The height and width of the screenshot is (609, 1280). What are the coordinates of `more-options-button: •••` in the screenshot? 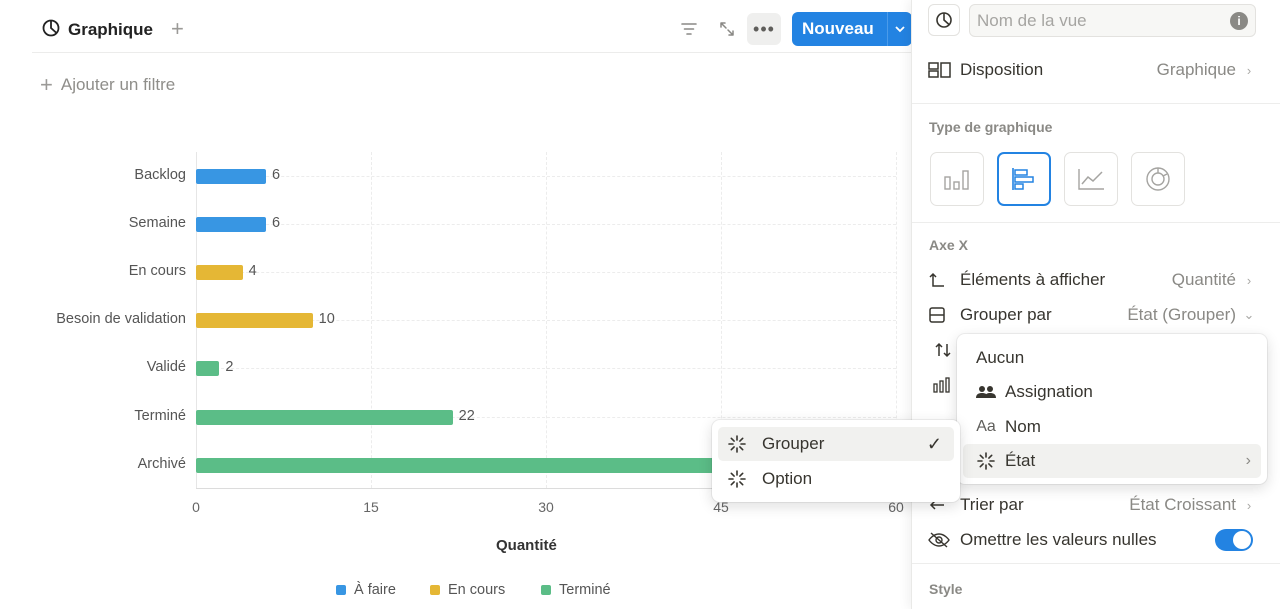 It's located at (764, 29).